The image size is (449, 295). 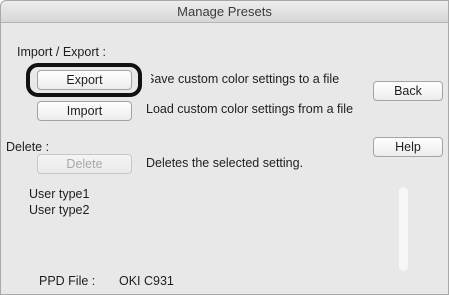 What do you see at coordinates (250, 109) in the screenshot?
I see `import-description: Load custom color settings from a file` at bounding box center [250, 109].